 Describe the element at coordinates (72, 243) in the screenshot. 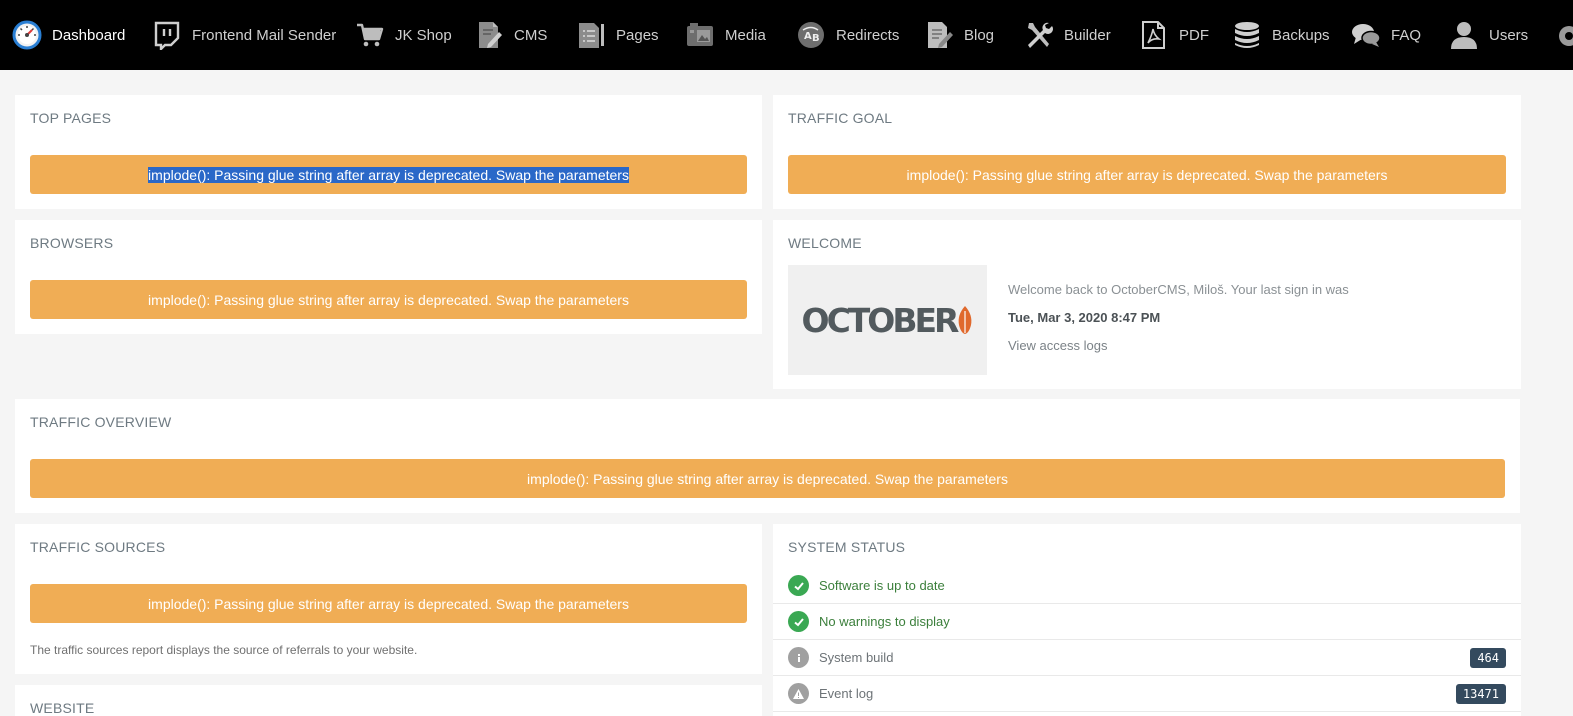

I see `widget-title: Browsers` at that location.